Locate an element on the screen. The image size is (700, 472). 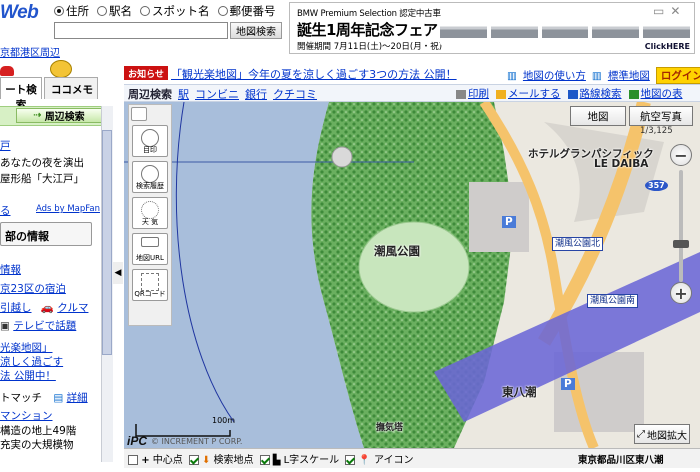
map-type-standard-button: 地図 is located at coordinates (598, 116).